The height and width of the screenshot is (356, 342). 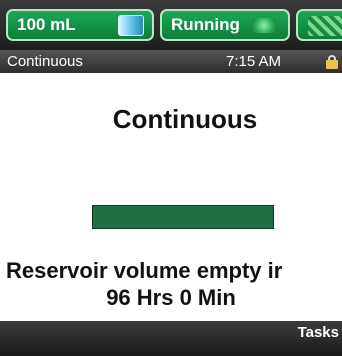 I want to click on running-indicator-icon, so click(x=264, y=25).